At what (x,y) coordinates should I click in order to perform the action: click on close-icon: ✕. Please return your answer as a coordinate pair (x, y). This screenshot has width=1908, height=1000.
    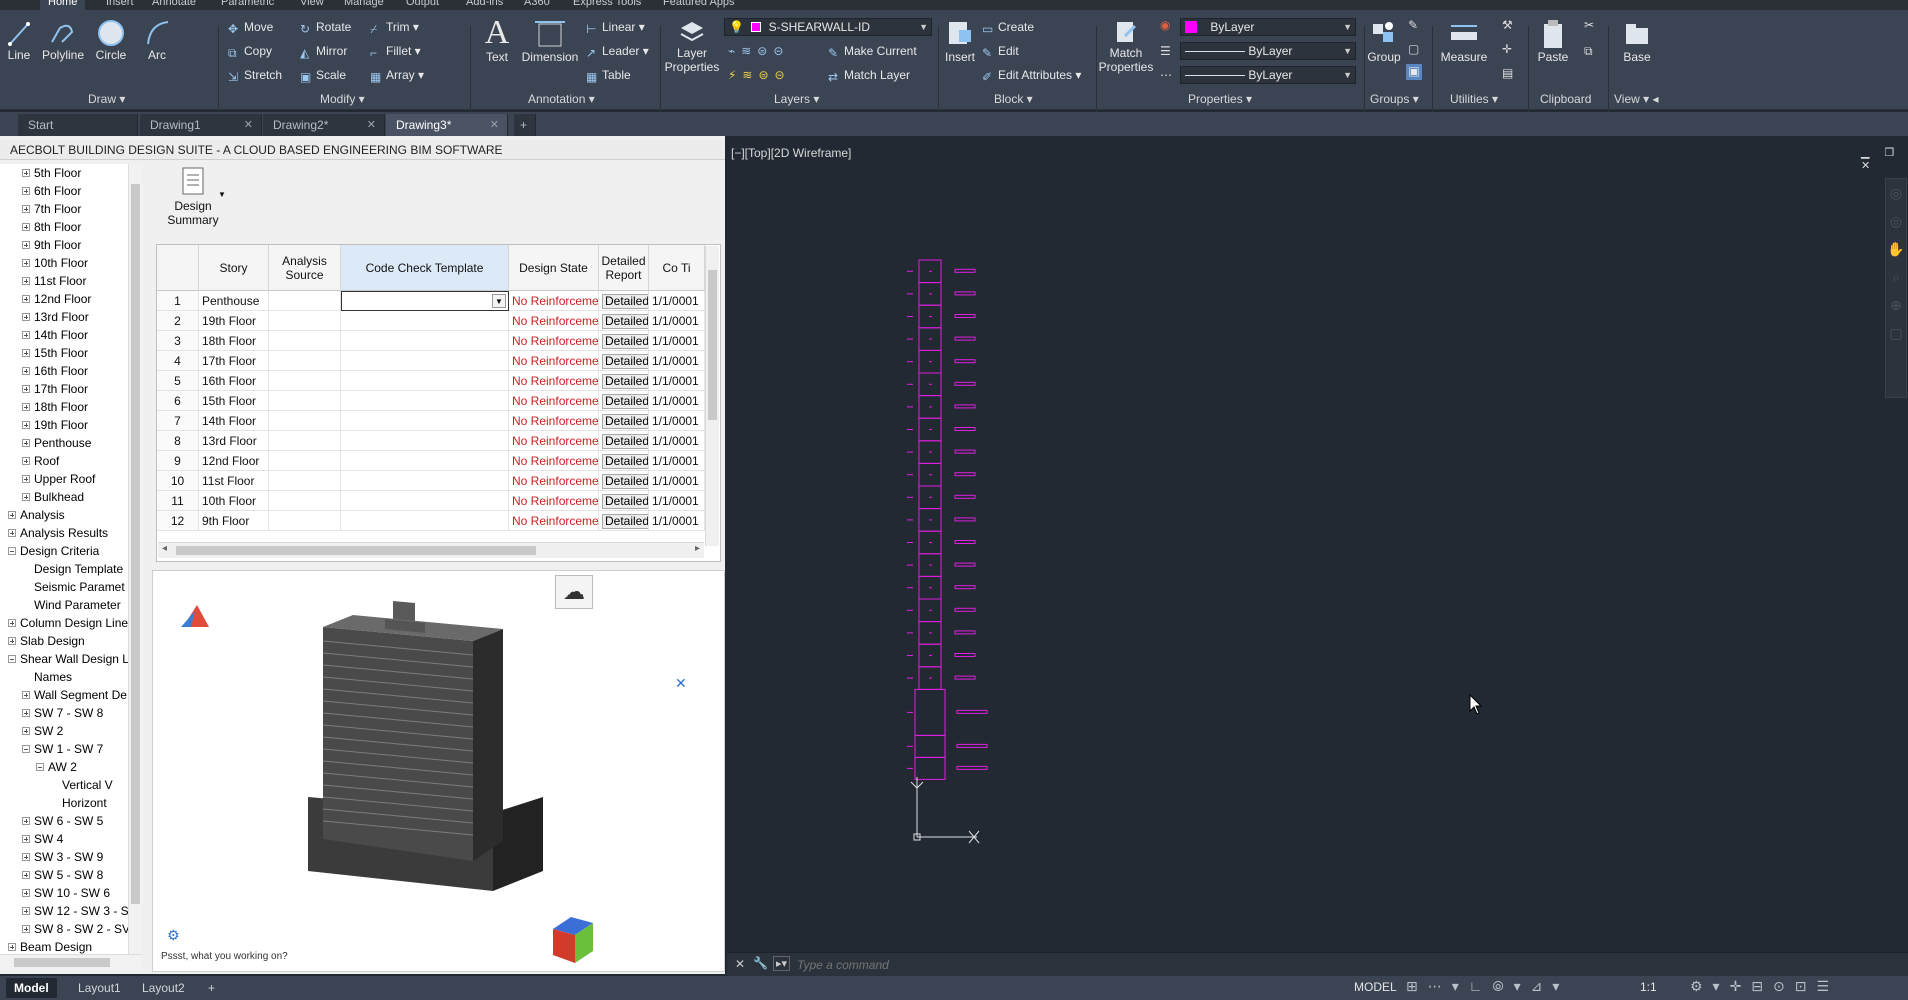
    Looking at the image, I should click on (248, 125).